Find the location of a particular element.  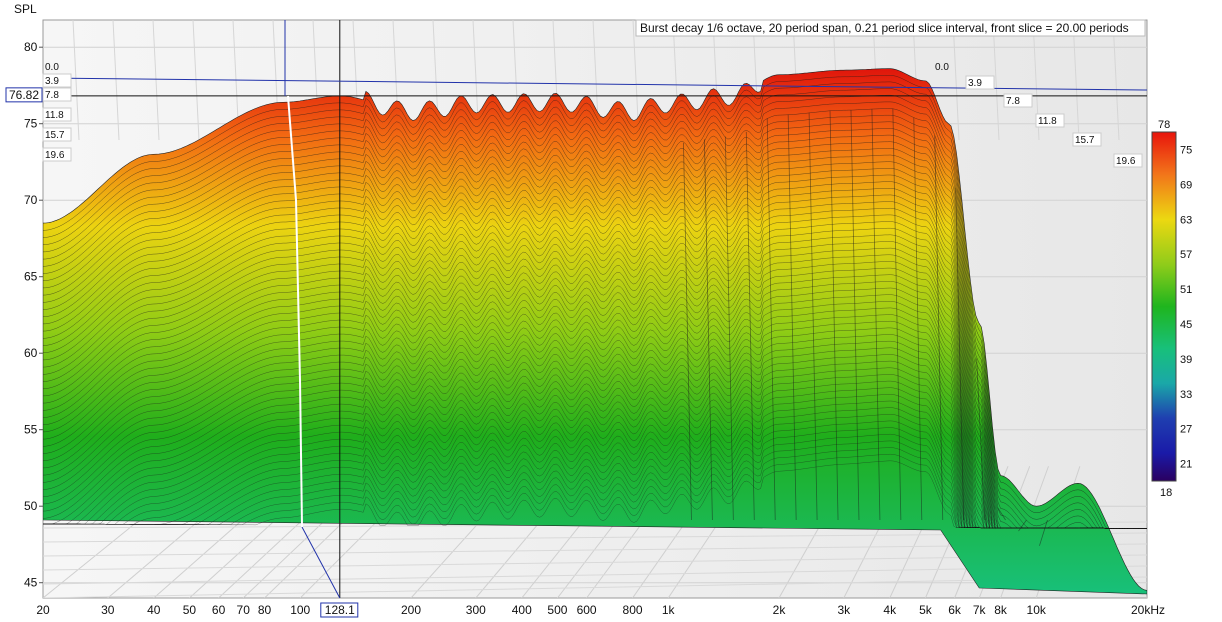

x-tick-label: 20 is located at coordinates (43, 610).